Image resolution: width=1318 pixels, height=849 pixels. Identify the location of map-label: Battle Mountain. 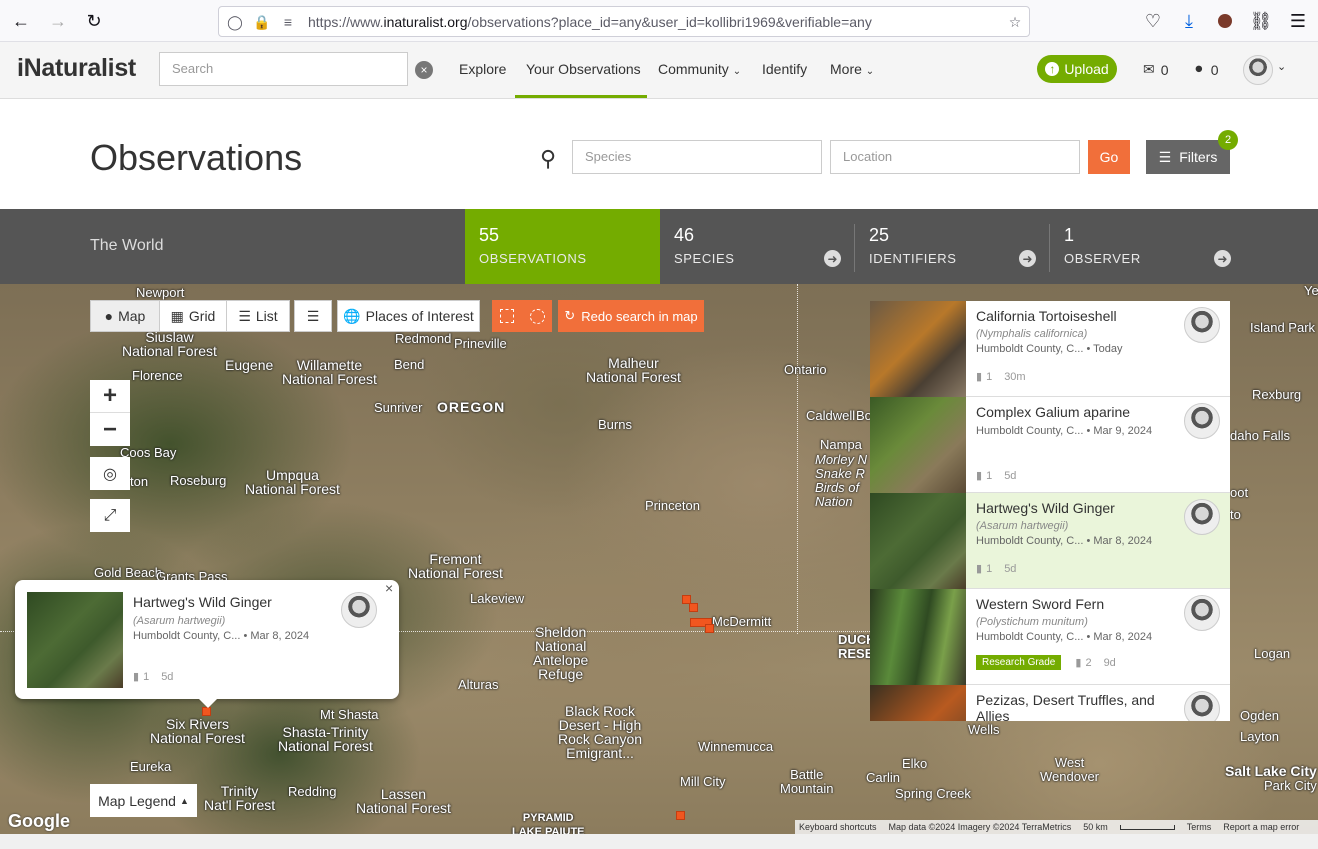
(807, 781).